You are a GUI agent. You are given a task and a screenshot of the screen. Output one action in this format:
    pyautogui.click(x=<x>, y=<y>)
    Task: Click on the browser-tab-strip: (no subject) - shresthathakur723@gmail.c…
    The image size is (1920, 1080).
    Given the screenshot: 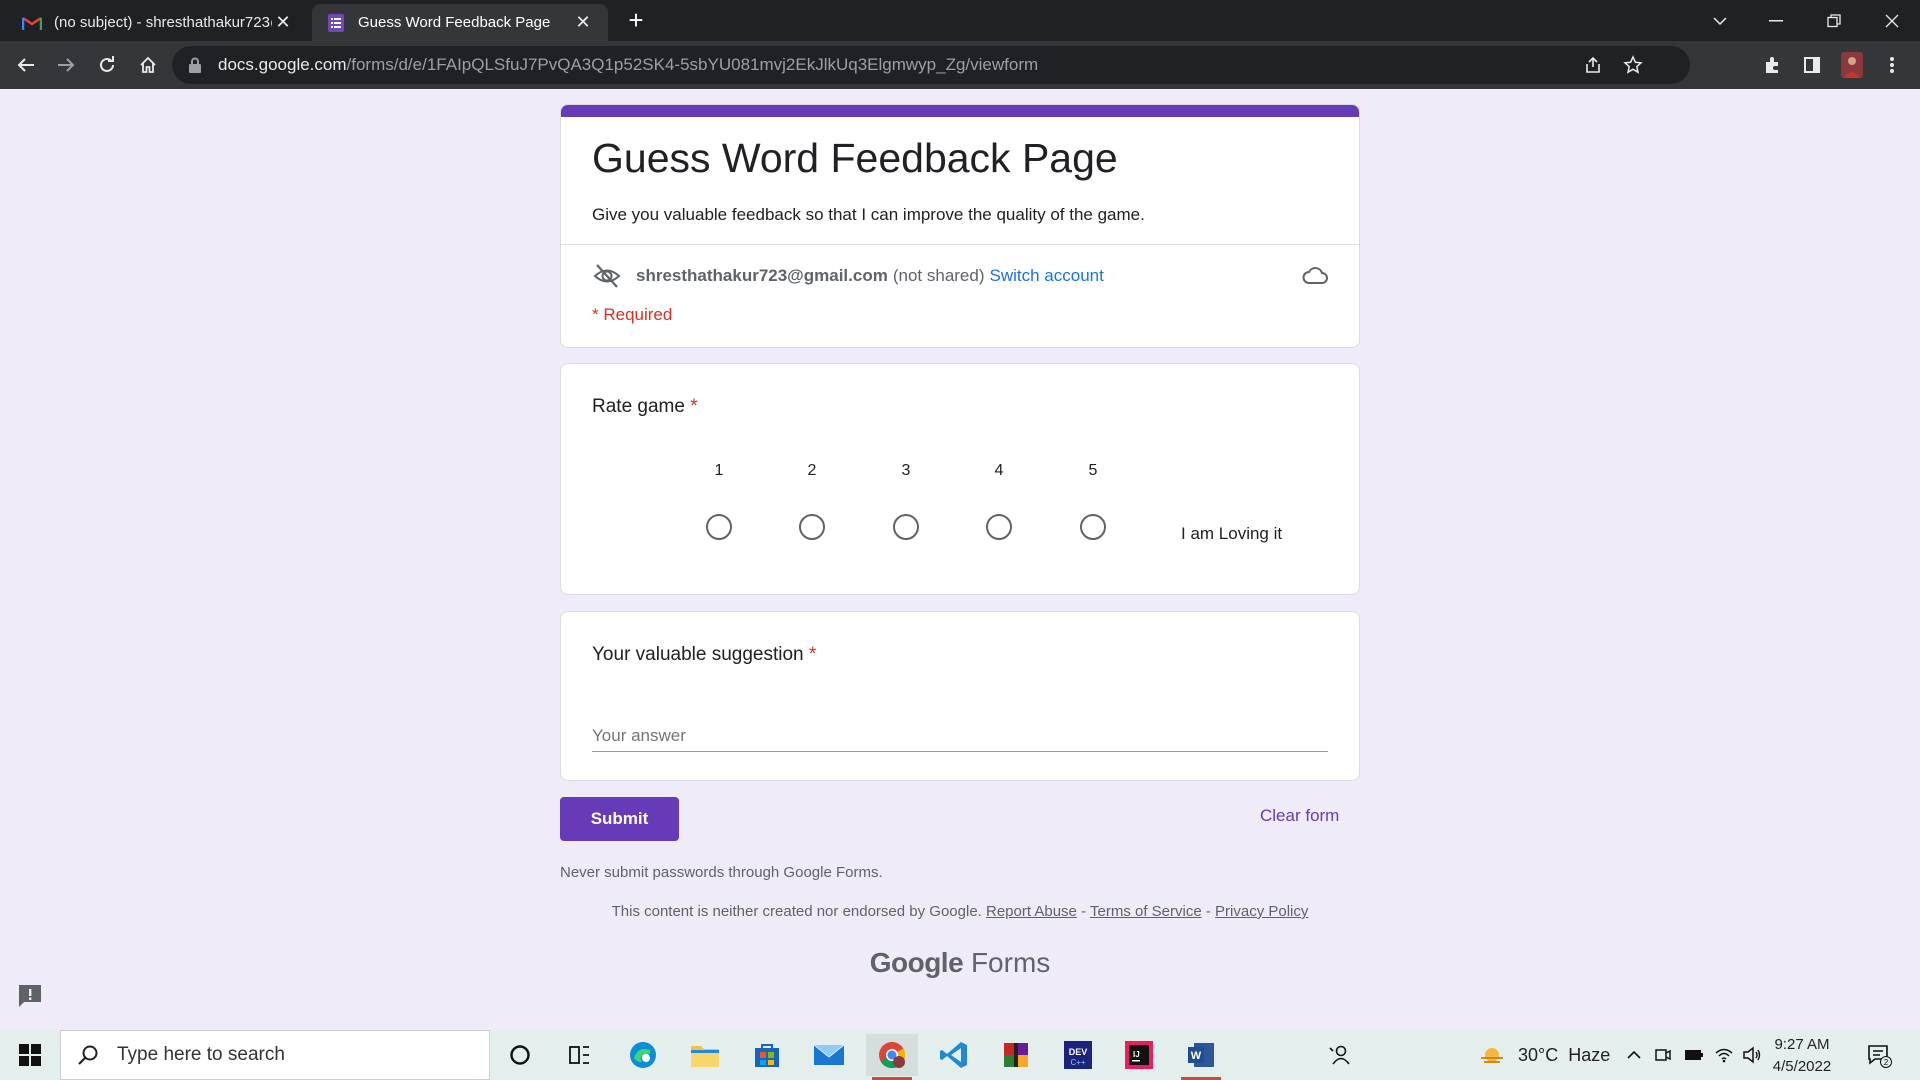 What is the action you would take?
    pyautogui.click(x=960, y=20)
    